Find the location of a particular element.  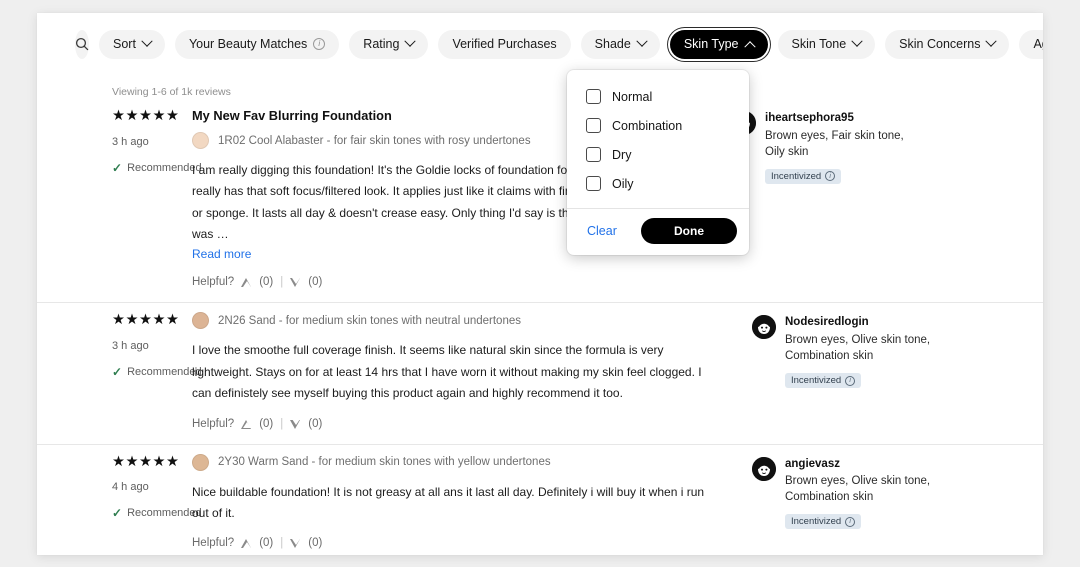

dropdown-option-label: Combination is located at coordinates (647, 125).